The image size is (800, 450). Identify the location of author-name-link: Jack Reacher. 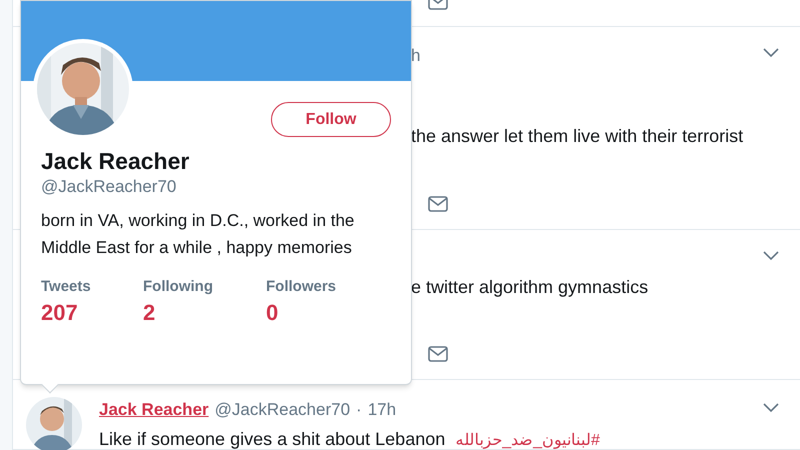
(154, 409).